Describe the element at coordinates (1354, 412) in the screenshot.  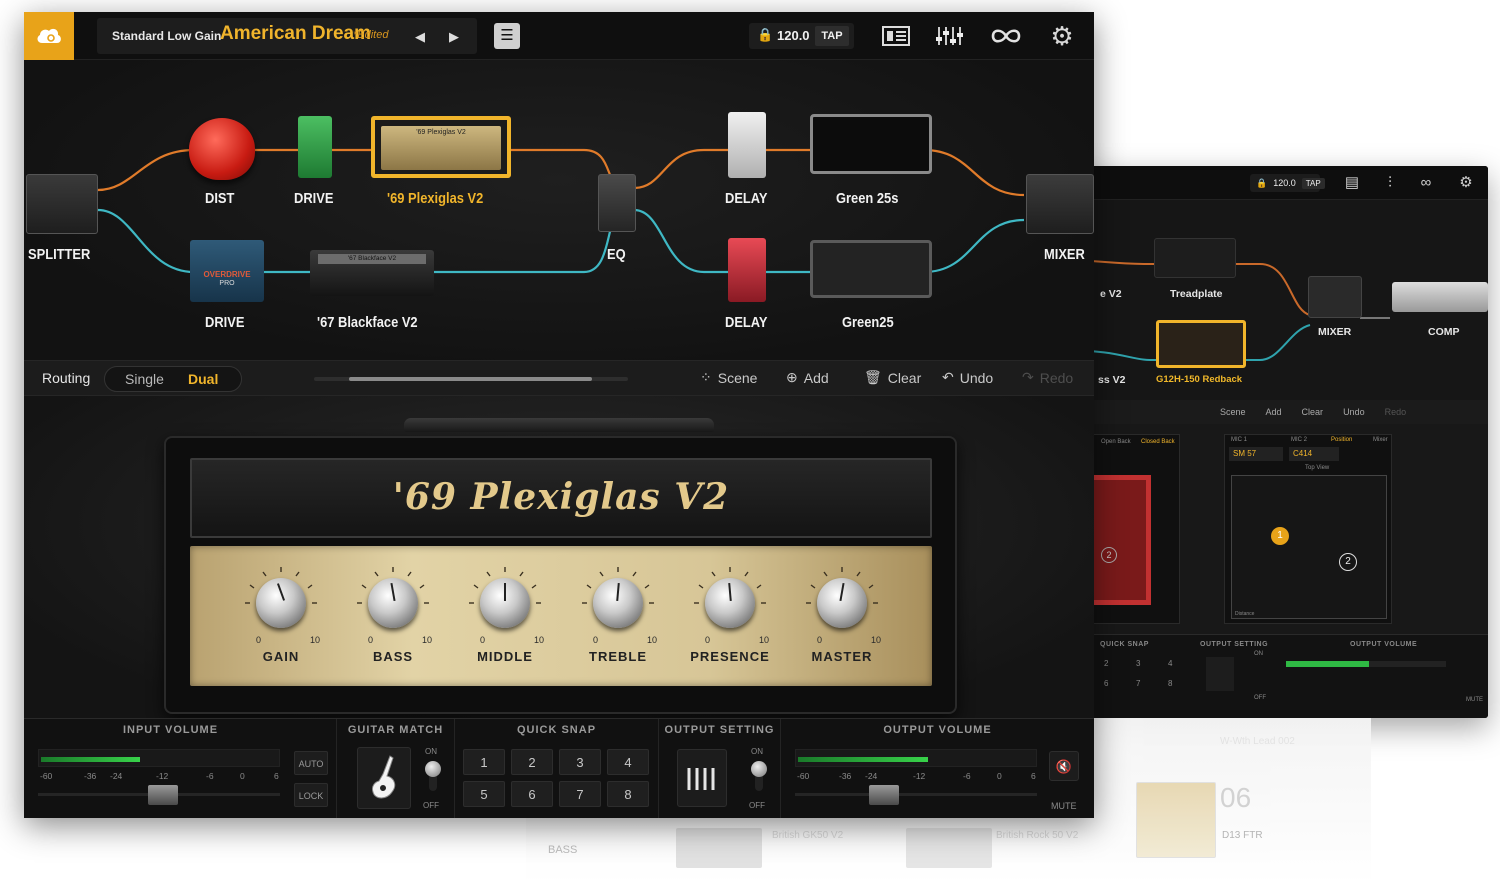
I see `secondary-undo-button: Undo` at that location.